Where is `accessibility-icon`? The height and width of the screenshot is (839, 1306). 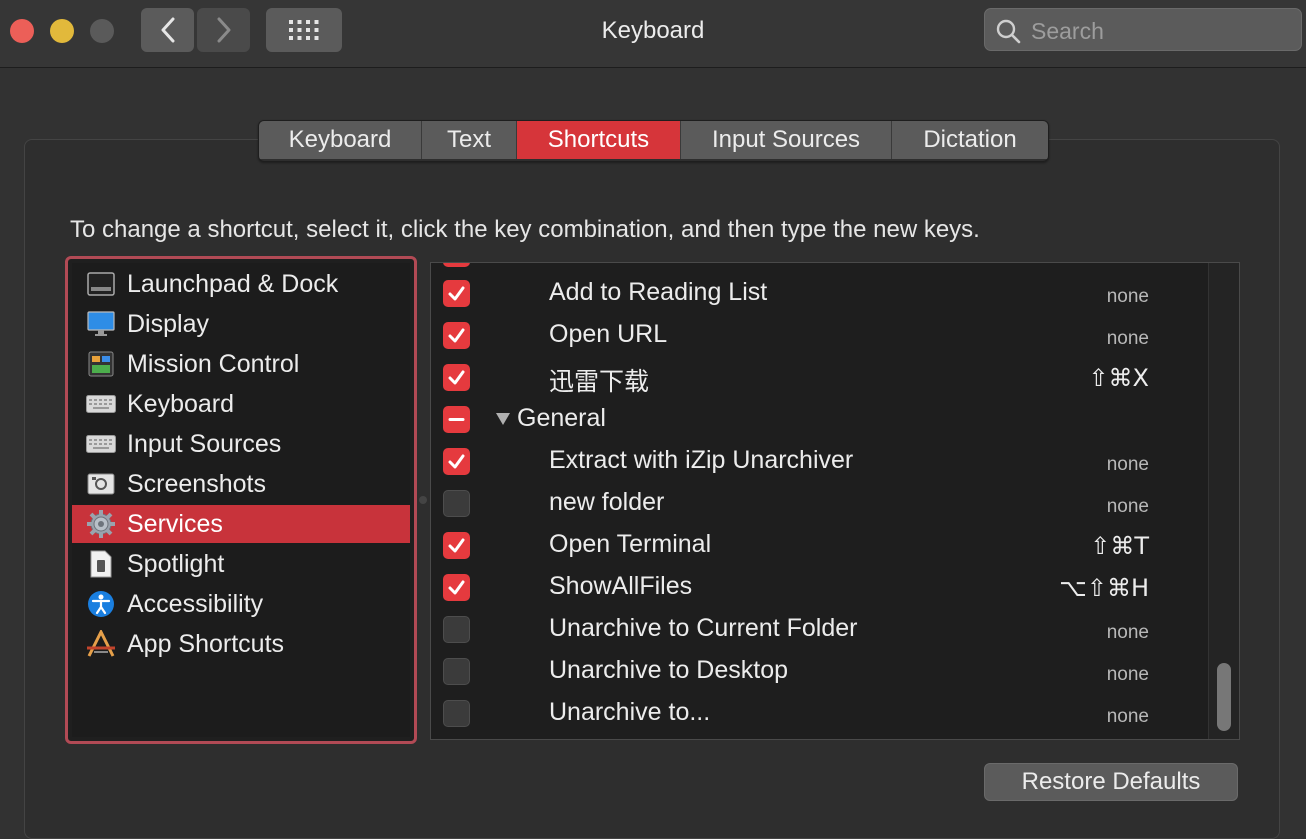 accessibility-icon is located at coordinates (101, 604).